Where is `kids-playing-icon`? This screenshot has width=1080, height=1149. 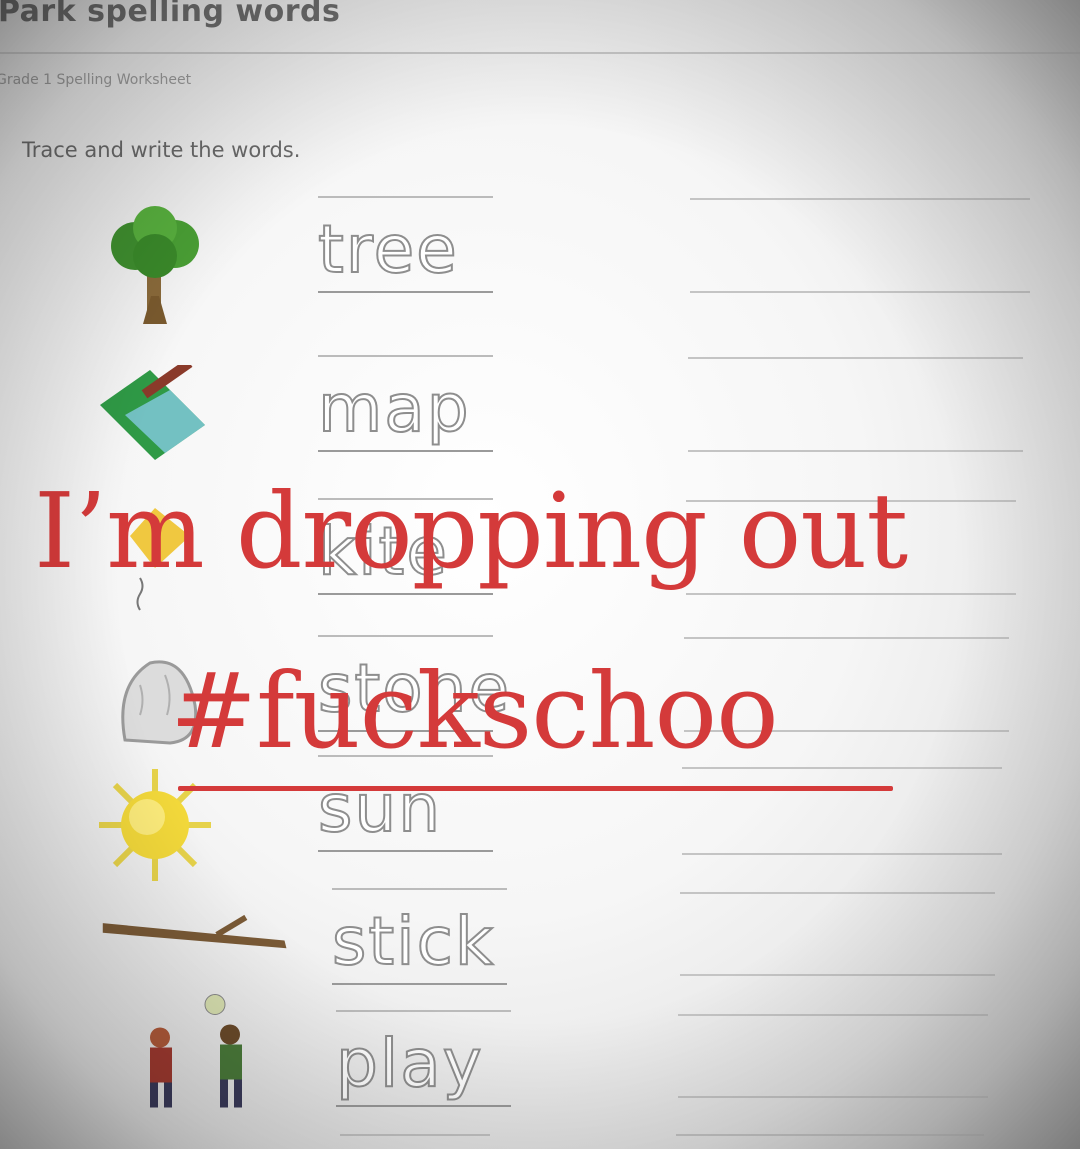 kids-playing-icon is located at coordinates (196, 1051).